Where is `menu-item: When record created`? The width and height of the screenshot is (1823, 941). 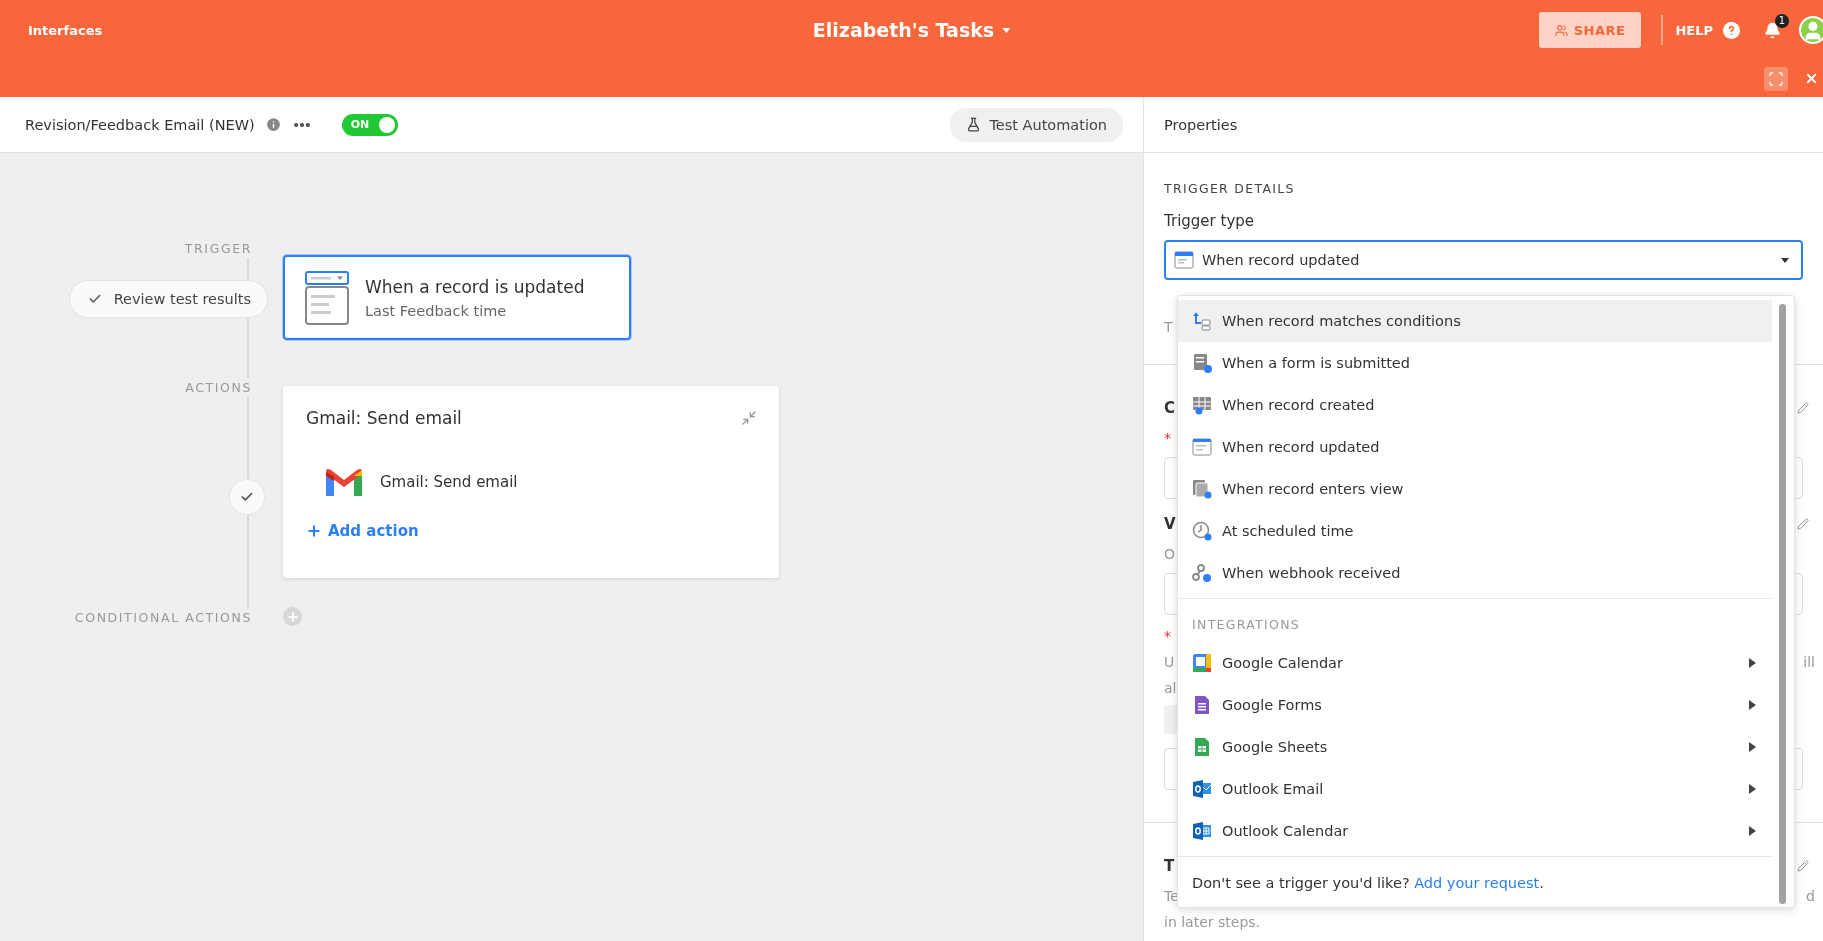
menu-item: When record created is located at coordinates (1475, 405).